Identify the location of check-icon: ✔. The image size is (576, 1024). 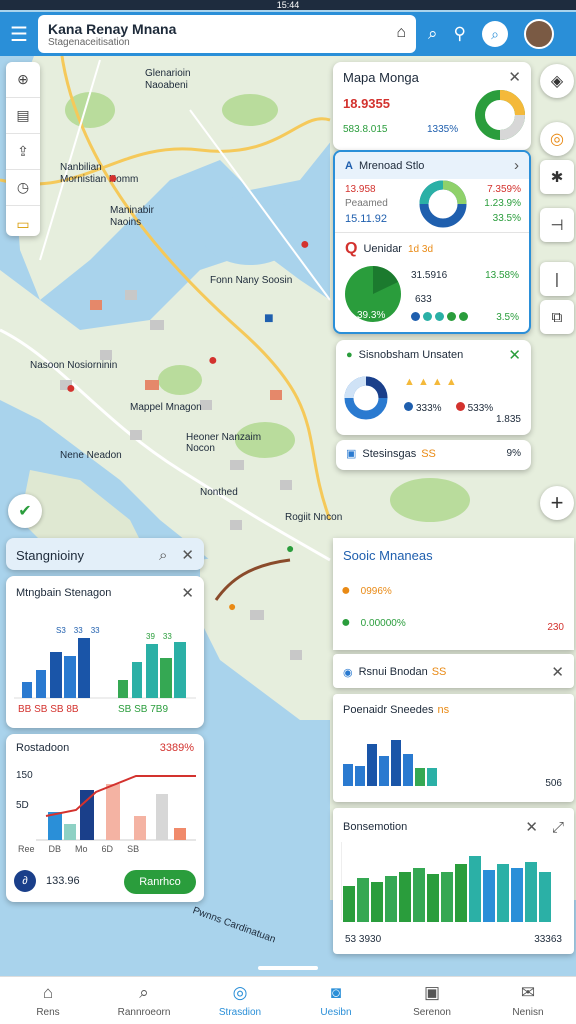
(25, 511).